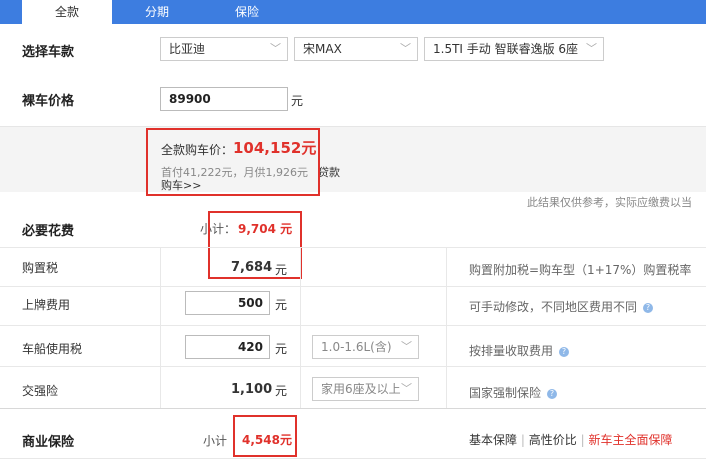  I want to click on bare-price-label: 裸车价格, so click(48, 101).